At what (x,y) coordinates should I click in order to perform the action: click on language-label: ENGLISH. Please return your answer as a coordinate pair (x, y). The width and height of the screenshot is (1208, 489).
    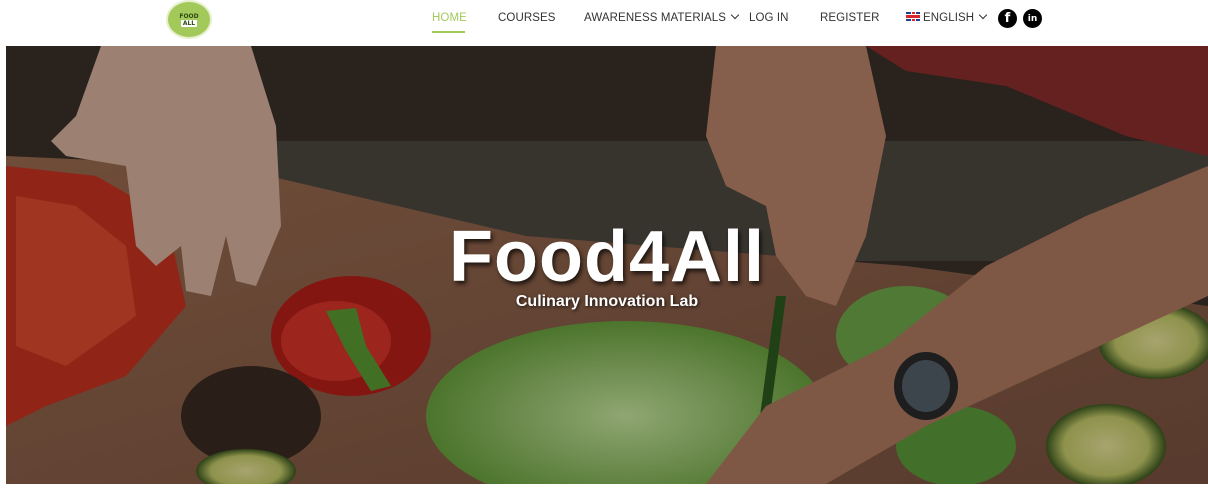
    Looking at the image, I should click on (949, 18).